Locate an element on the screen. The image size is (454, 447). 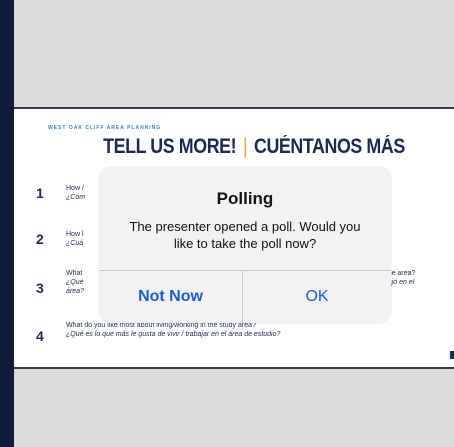
question-text-en: What is located at coordinates (74, 273).